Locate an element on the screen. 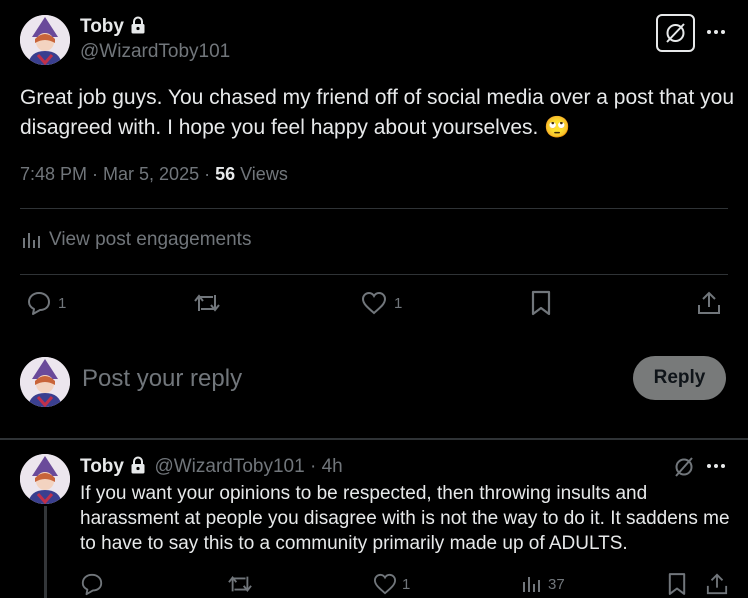  reply-input: Post your reply is located at coordinates (162, 379).